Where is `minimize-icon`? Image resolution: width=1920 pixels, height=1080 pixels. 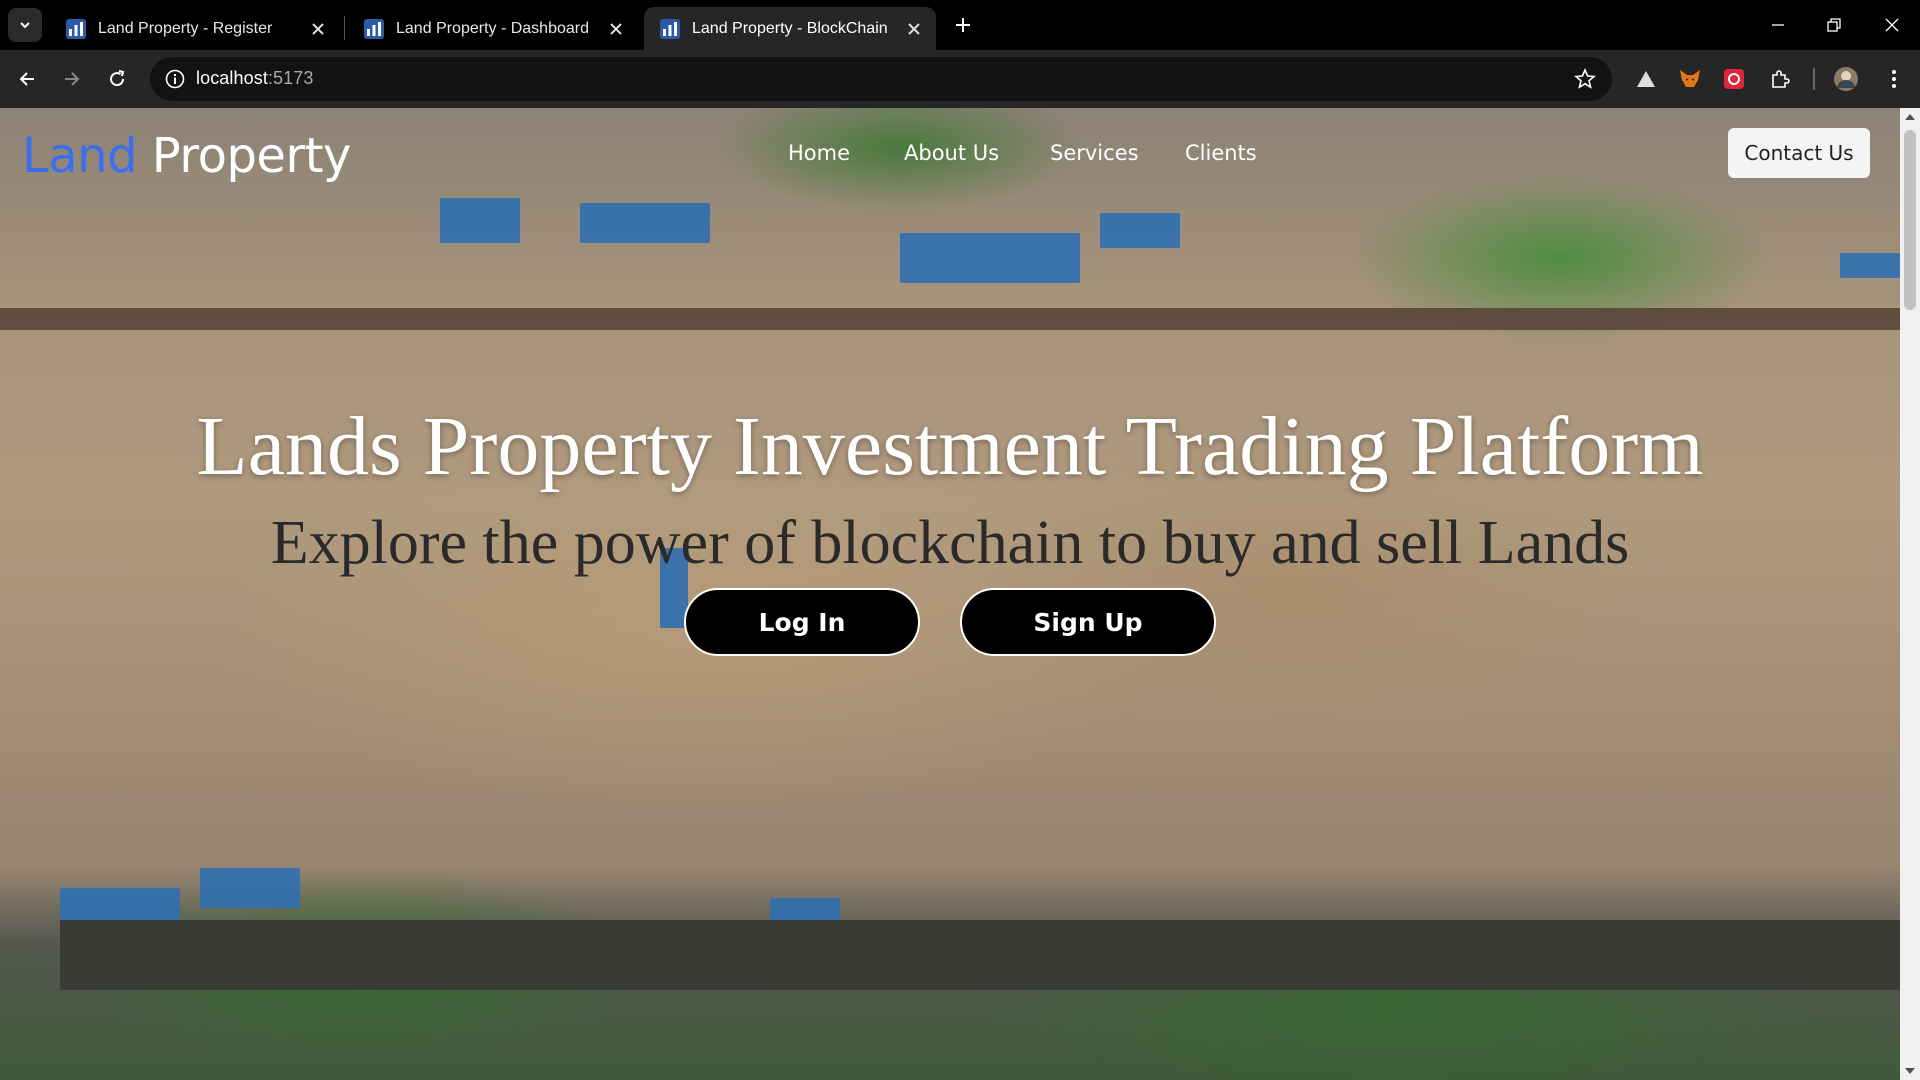 minimize-icon is located at coordinates (1778, 25).